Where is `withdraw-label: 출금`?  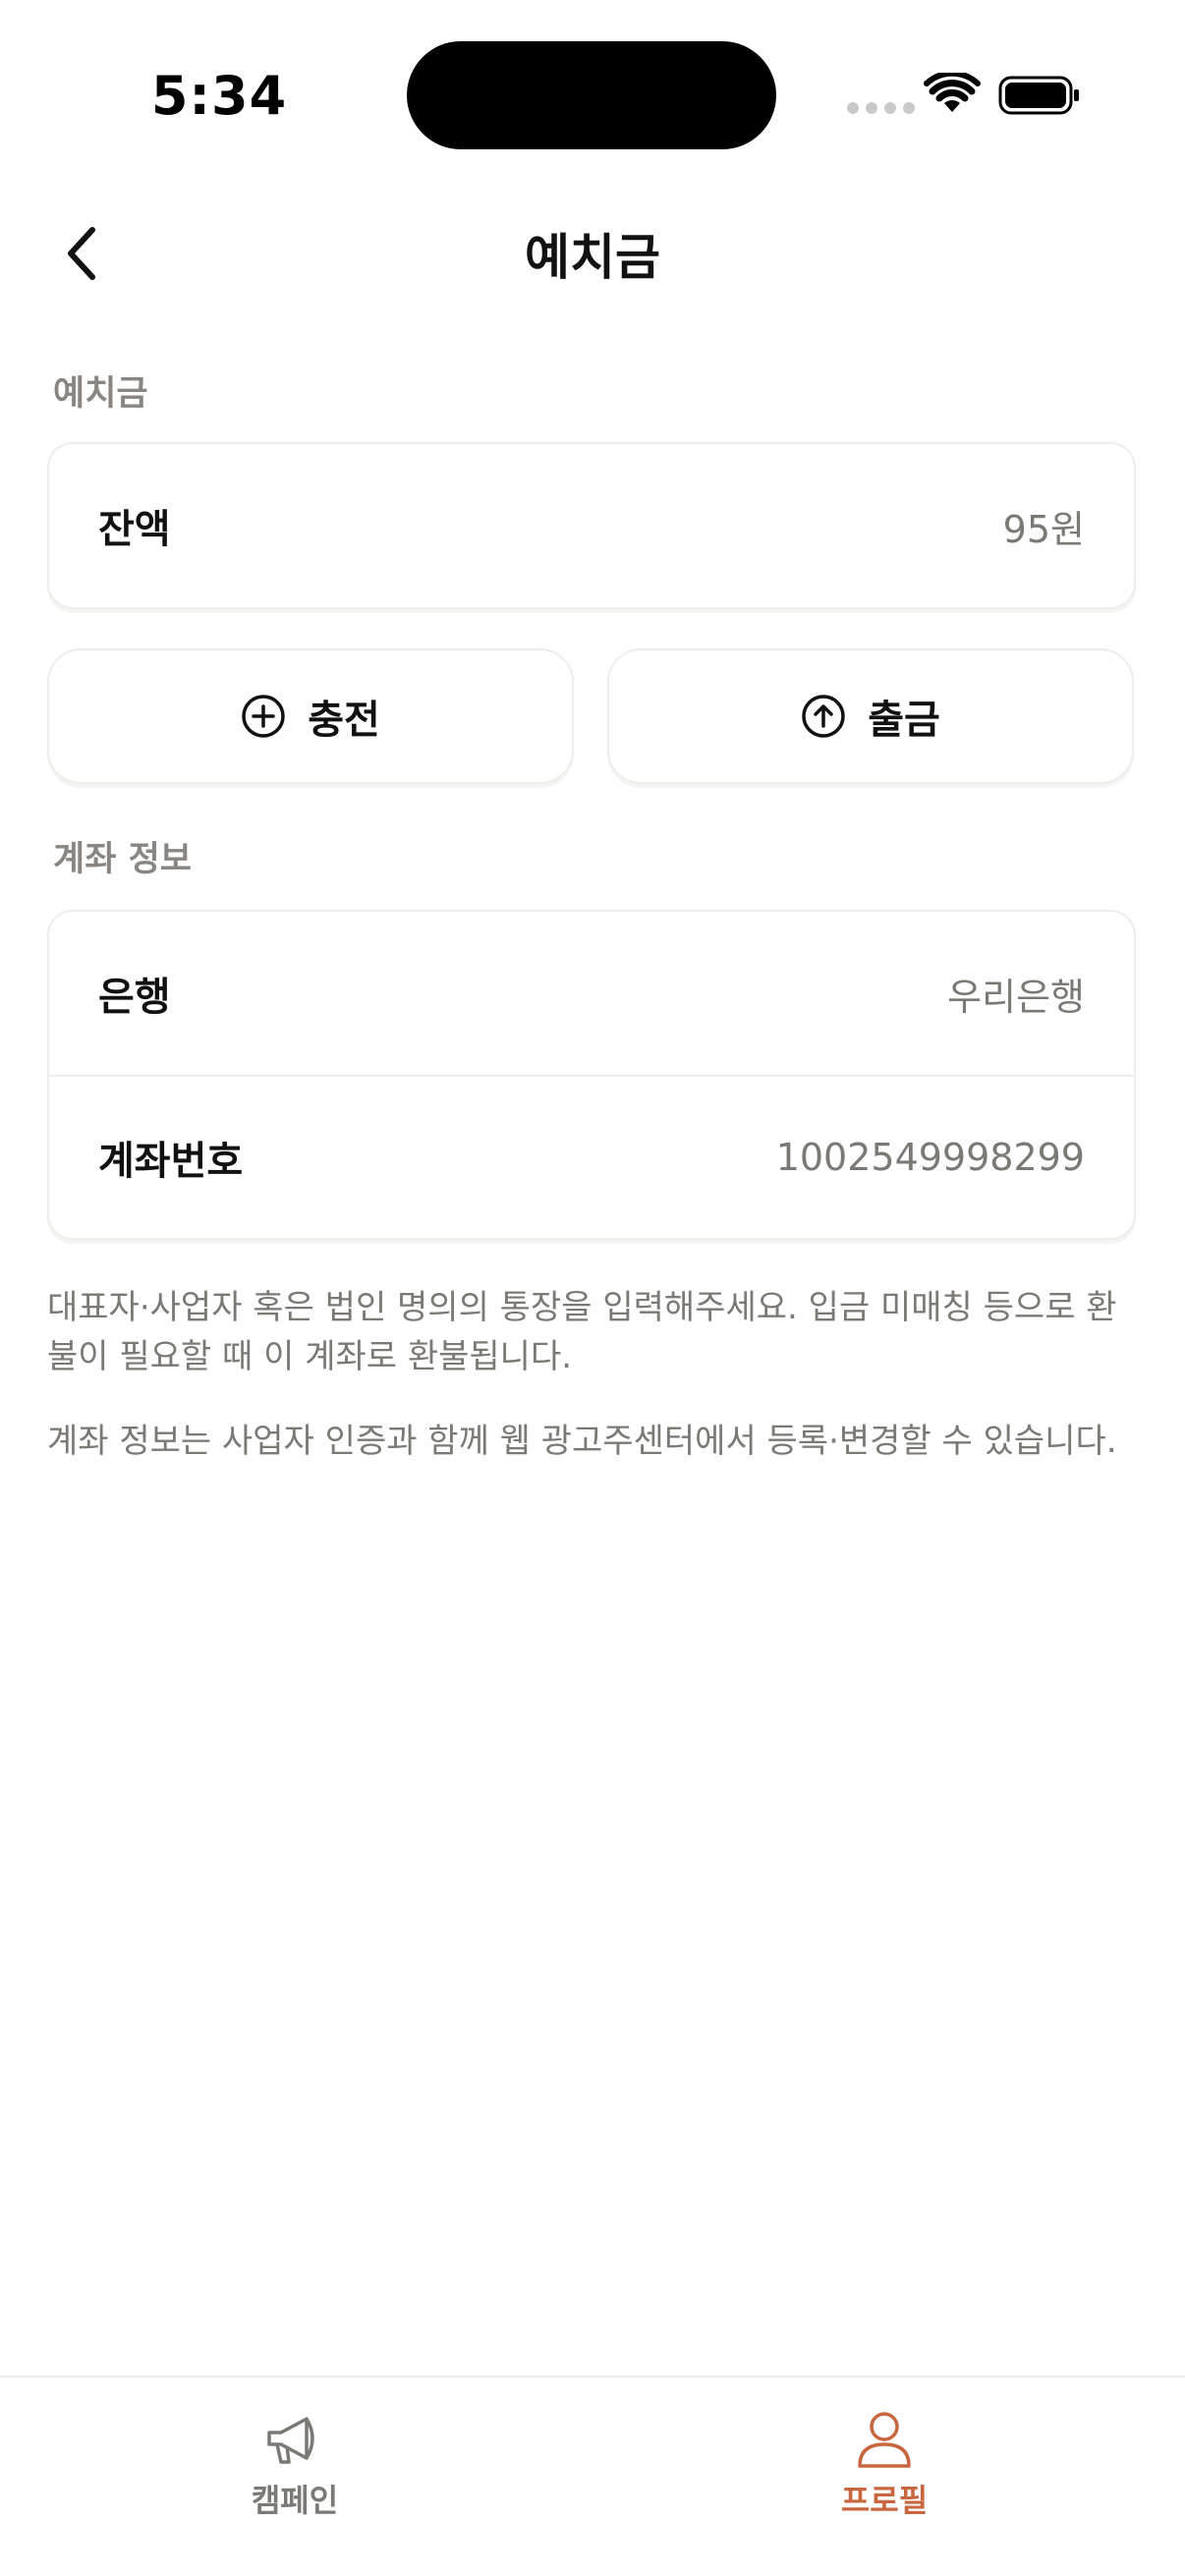 withdraw-label: 출금 is located at coordinates (904, 720).